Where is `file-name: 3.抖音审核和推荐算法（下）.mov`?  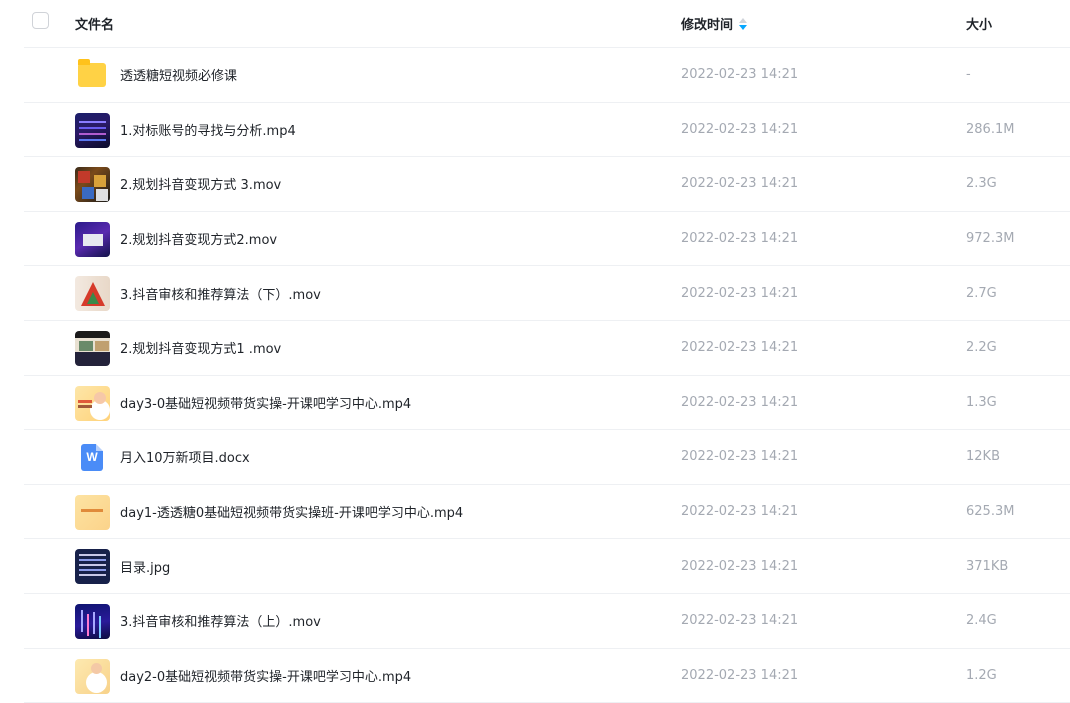
file-name: 3.抖音审核和推荐算法（下）.mov is located at coordinates (220, 293).